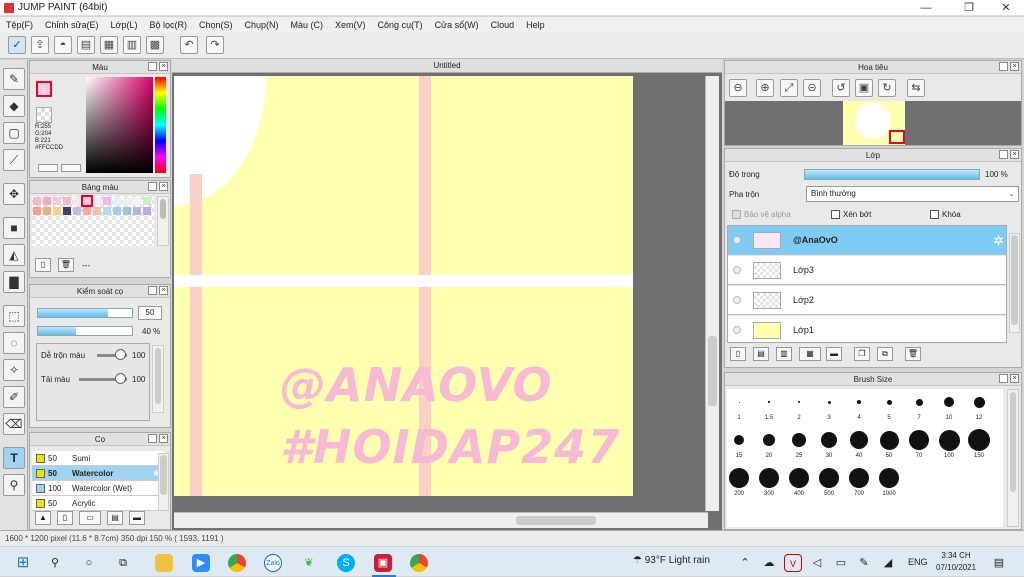  Describe the element at coordinates (873, 123) in the screenshot. I see `navigator-preview` at that location.